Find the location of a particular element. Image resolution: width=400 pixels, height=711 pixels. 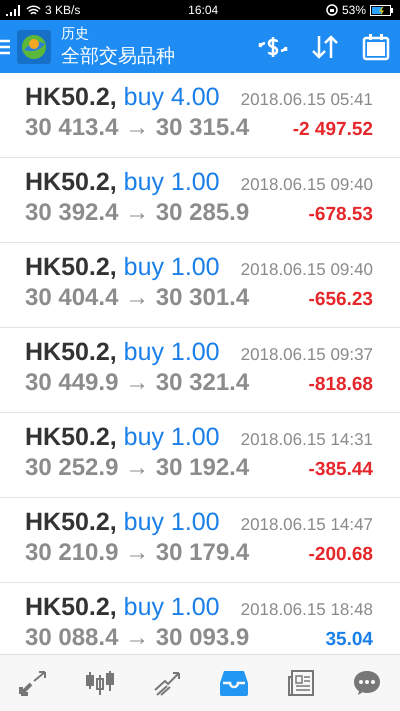

trade-profit: -656.23 is located at coordinates (340, 300).